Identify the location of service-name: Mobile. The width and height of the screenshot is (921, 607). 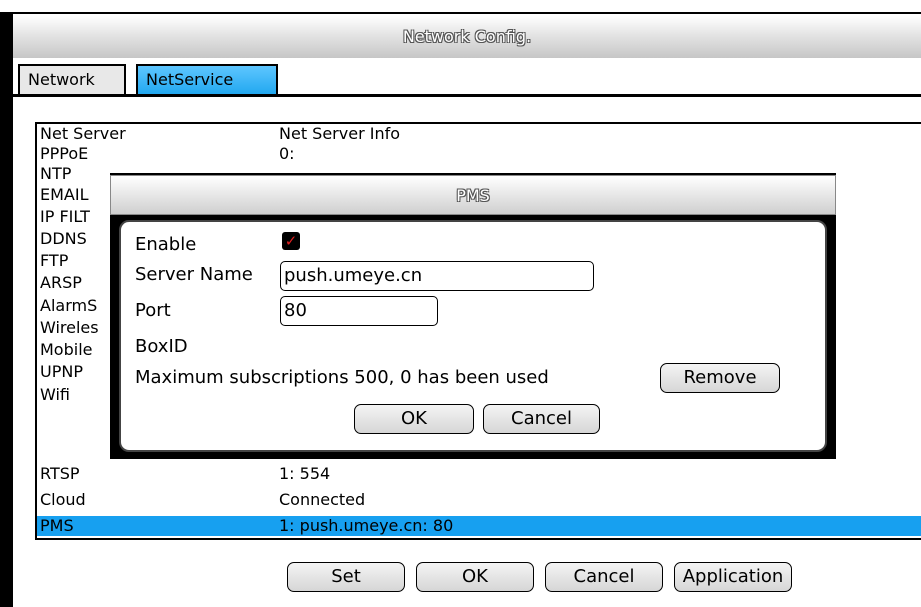
(66, 349).